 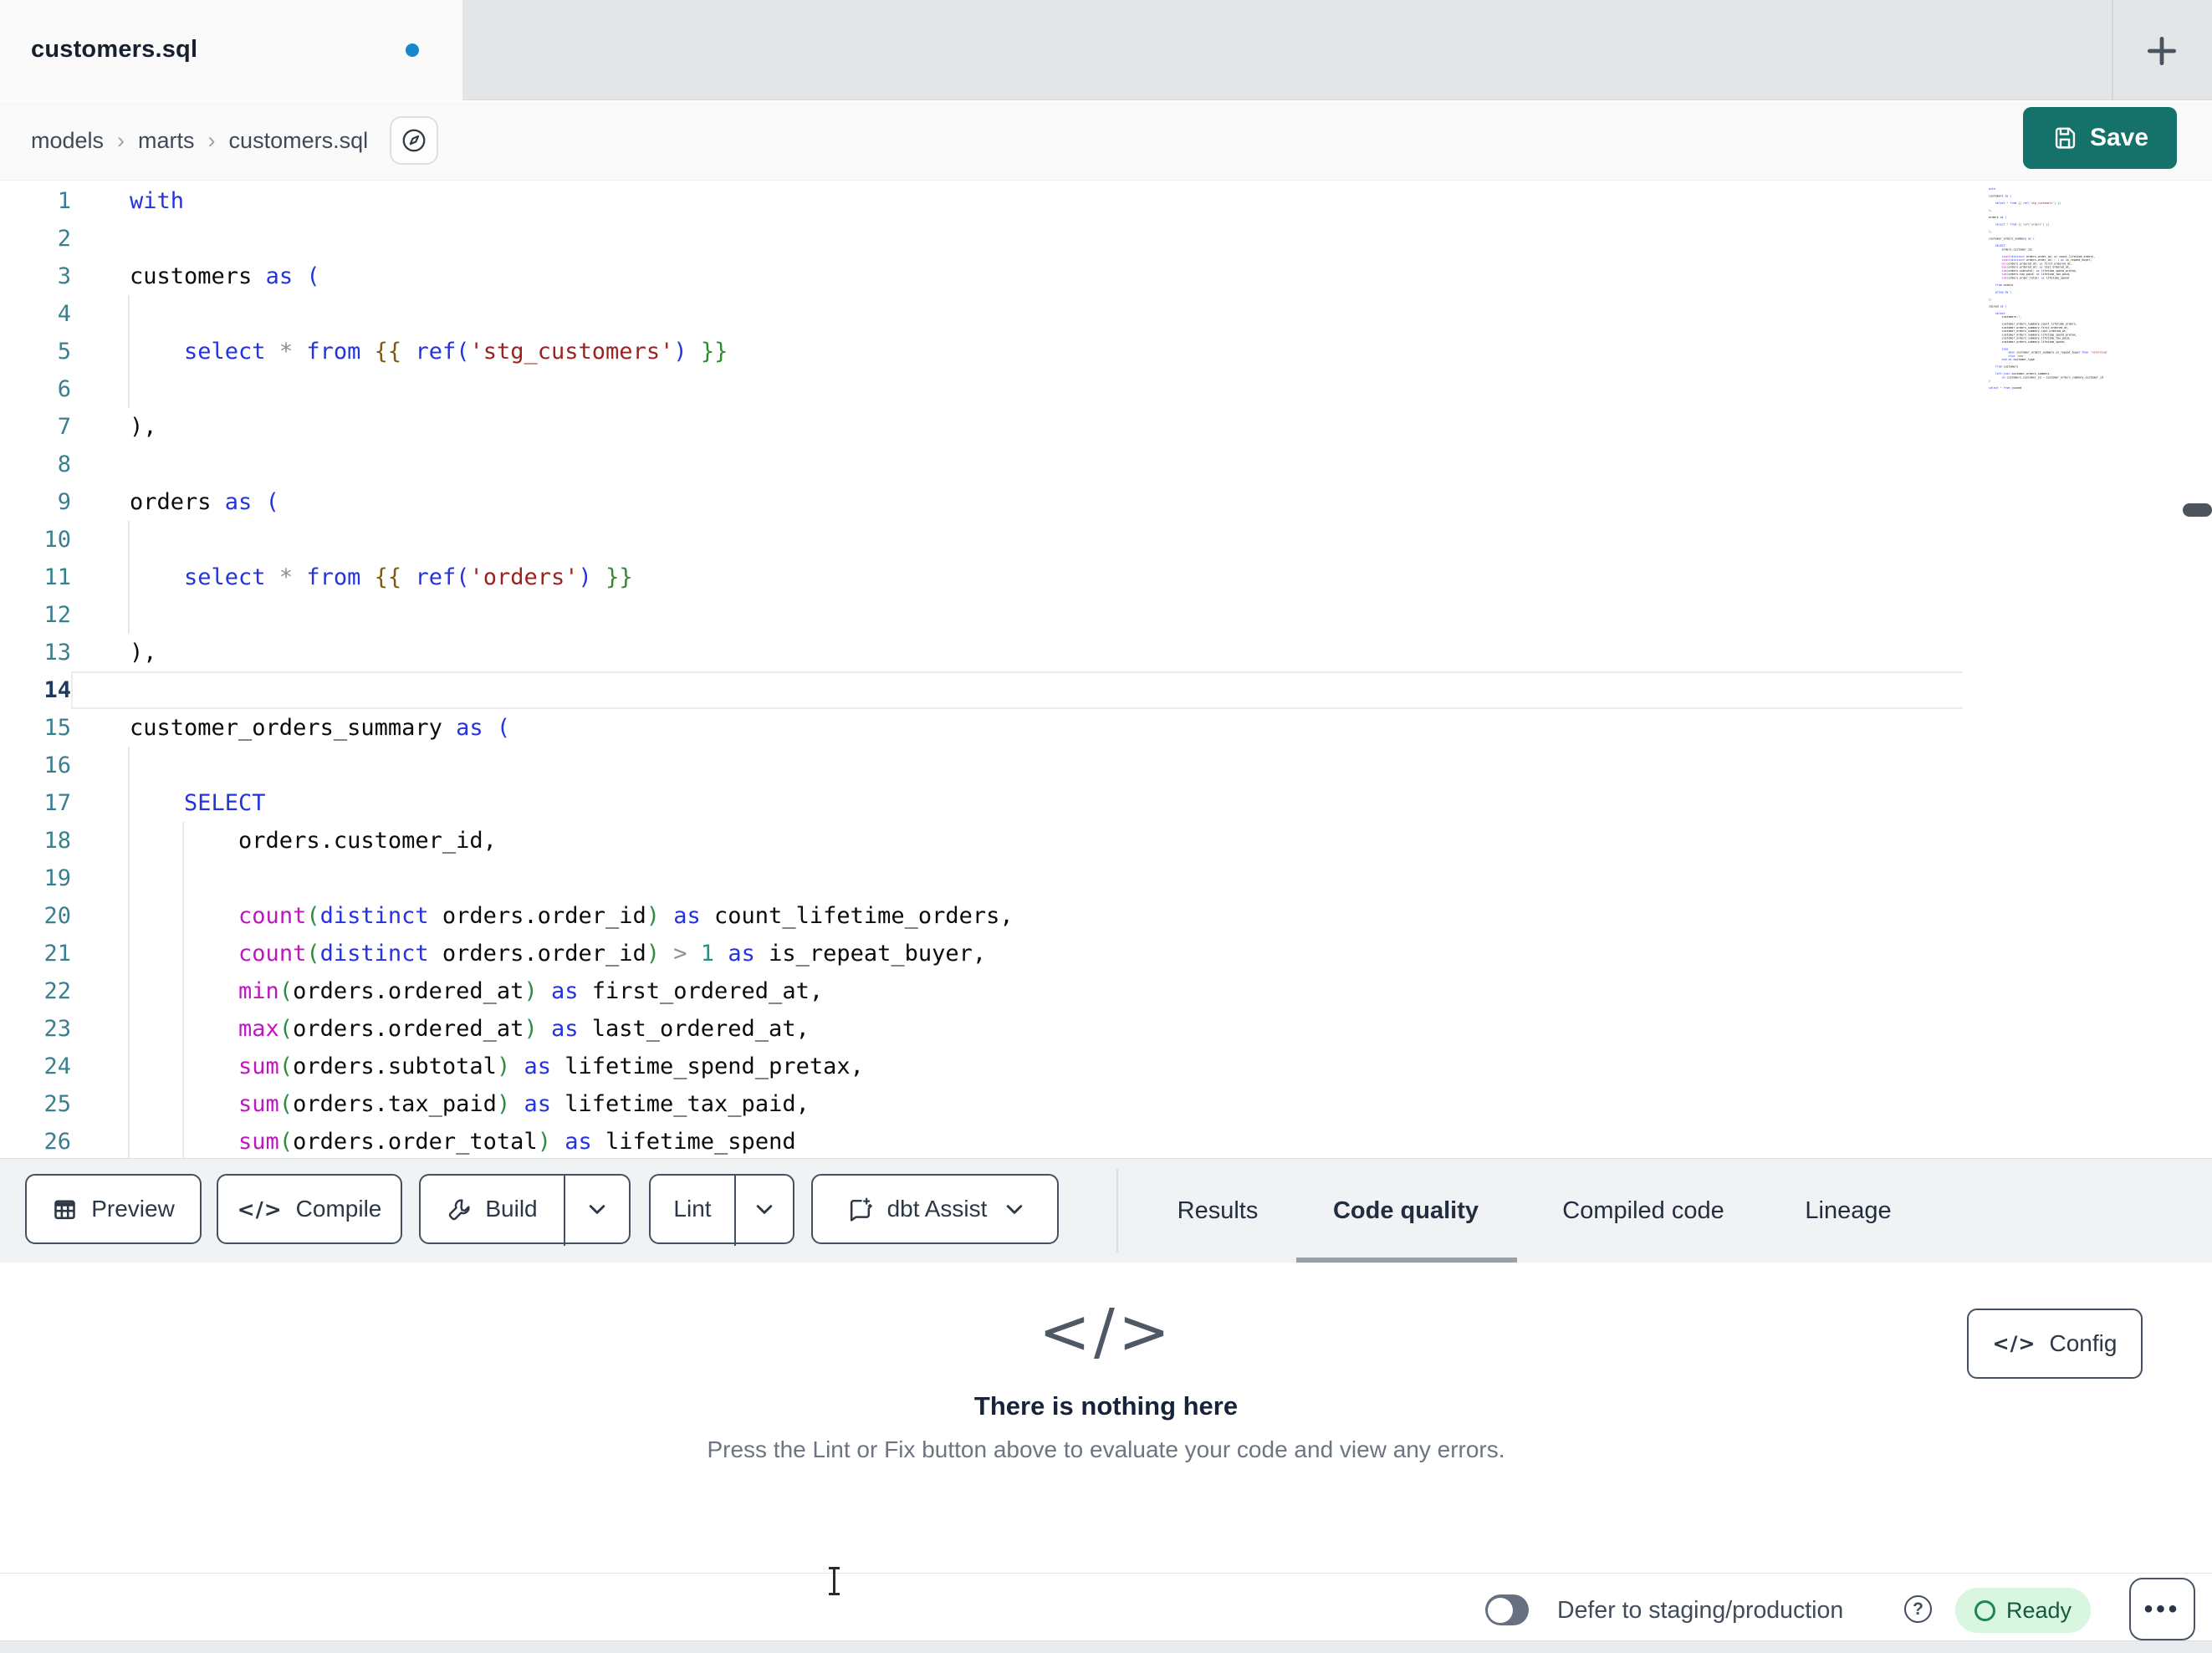 I want to click on tab-customers-sql: customers.sql, so click(x=231, y=50).